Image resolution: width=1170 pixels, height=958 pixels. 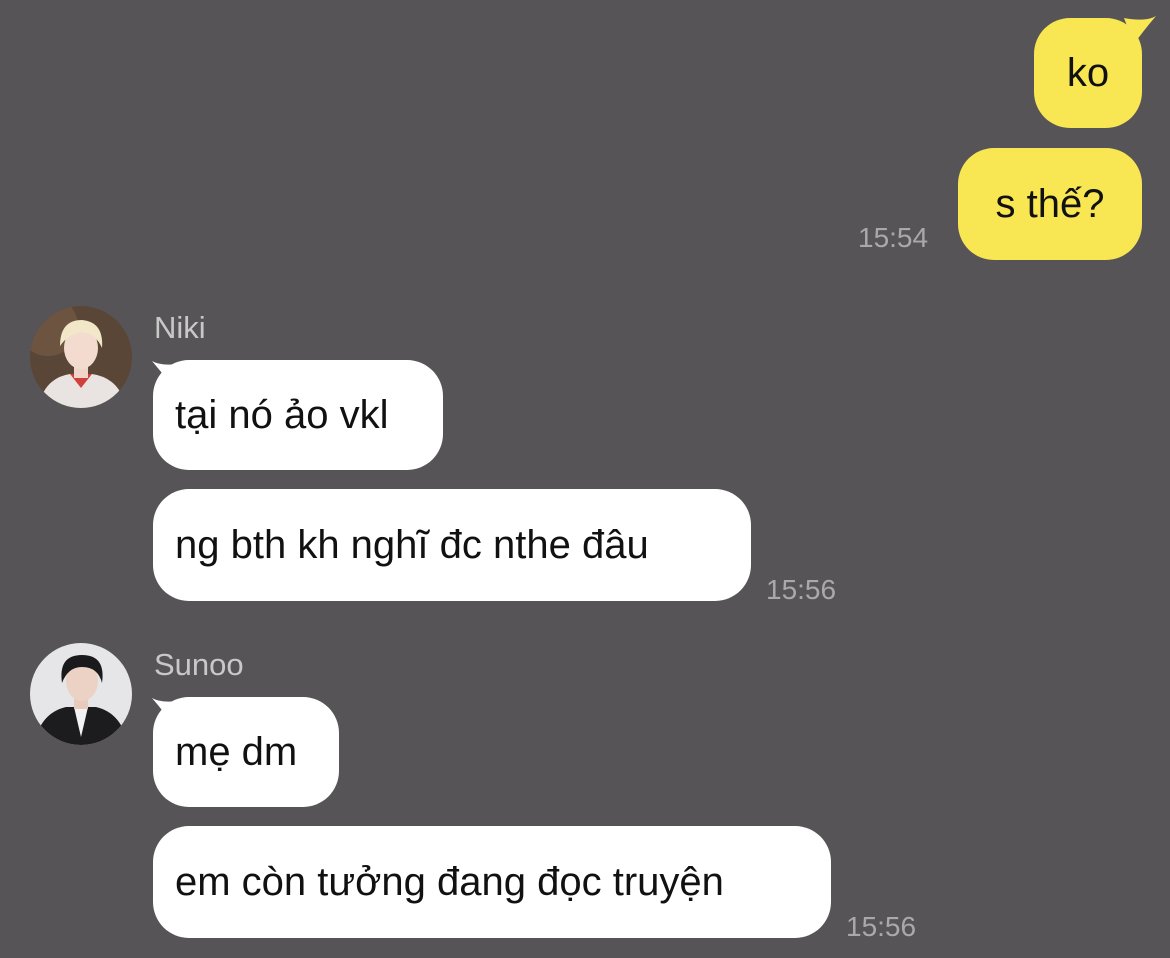 I want to click on outgoing-message-bubble: s thế?, so click(x=1050, y=204).